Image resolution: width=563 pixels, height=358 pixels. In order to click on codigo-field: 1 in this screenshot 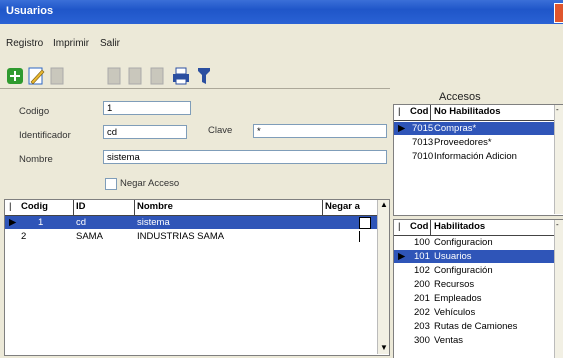, I will do `click(147, 108)`.